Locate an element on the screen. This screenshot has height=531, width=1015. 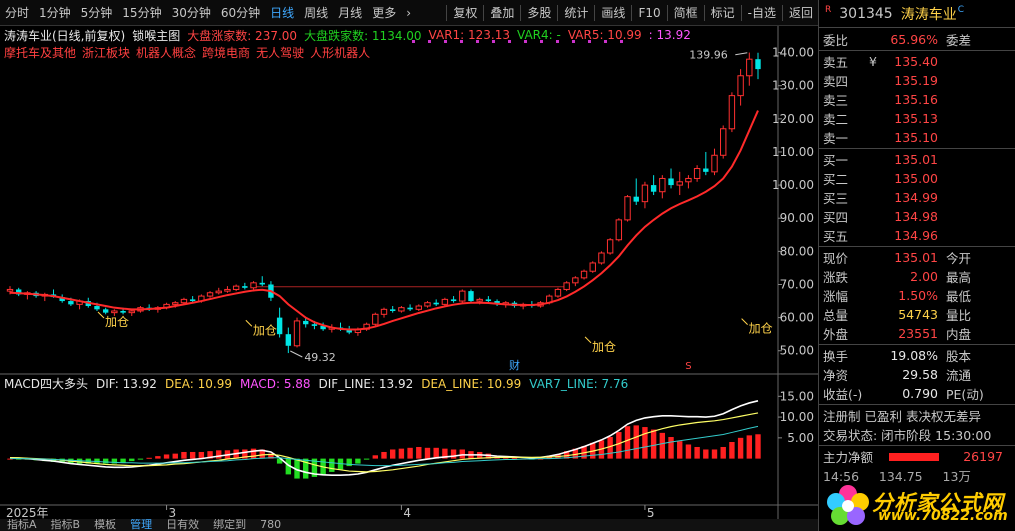
x-axis-label: 5 is located at coordinates (651, 513).